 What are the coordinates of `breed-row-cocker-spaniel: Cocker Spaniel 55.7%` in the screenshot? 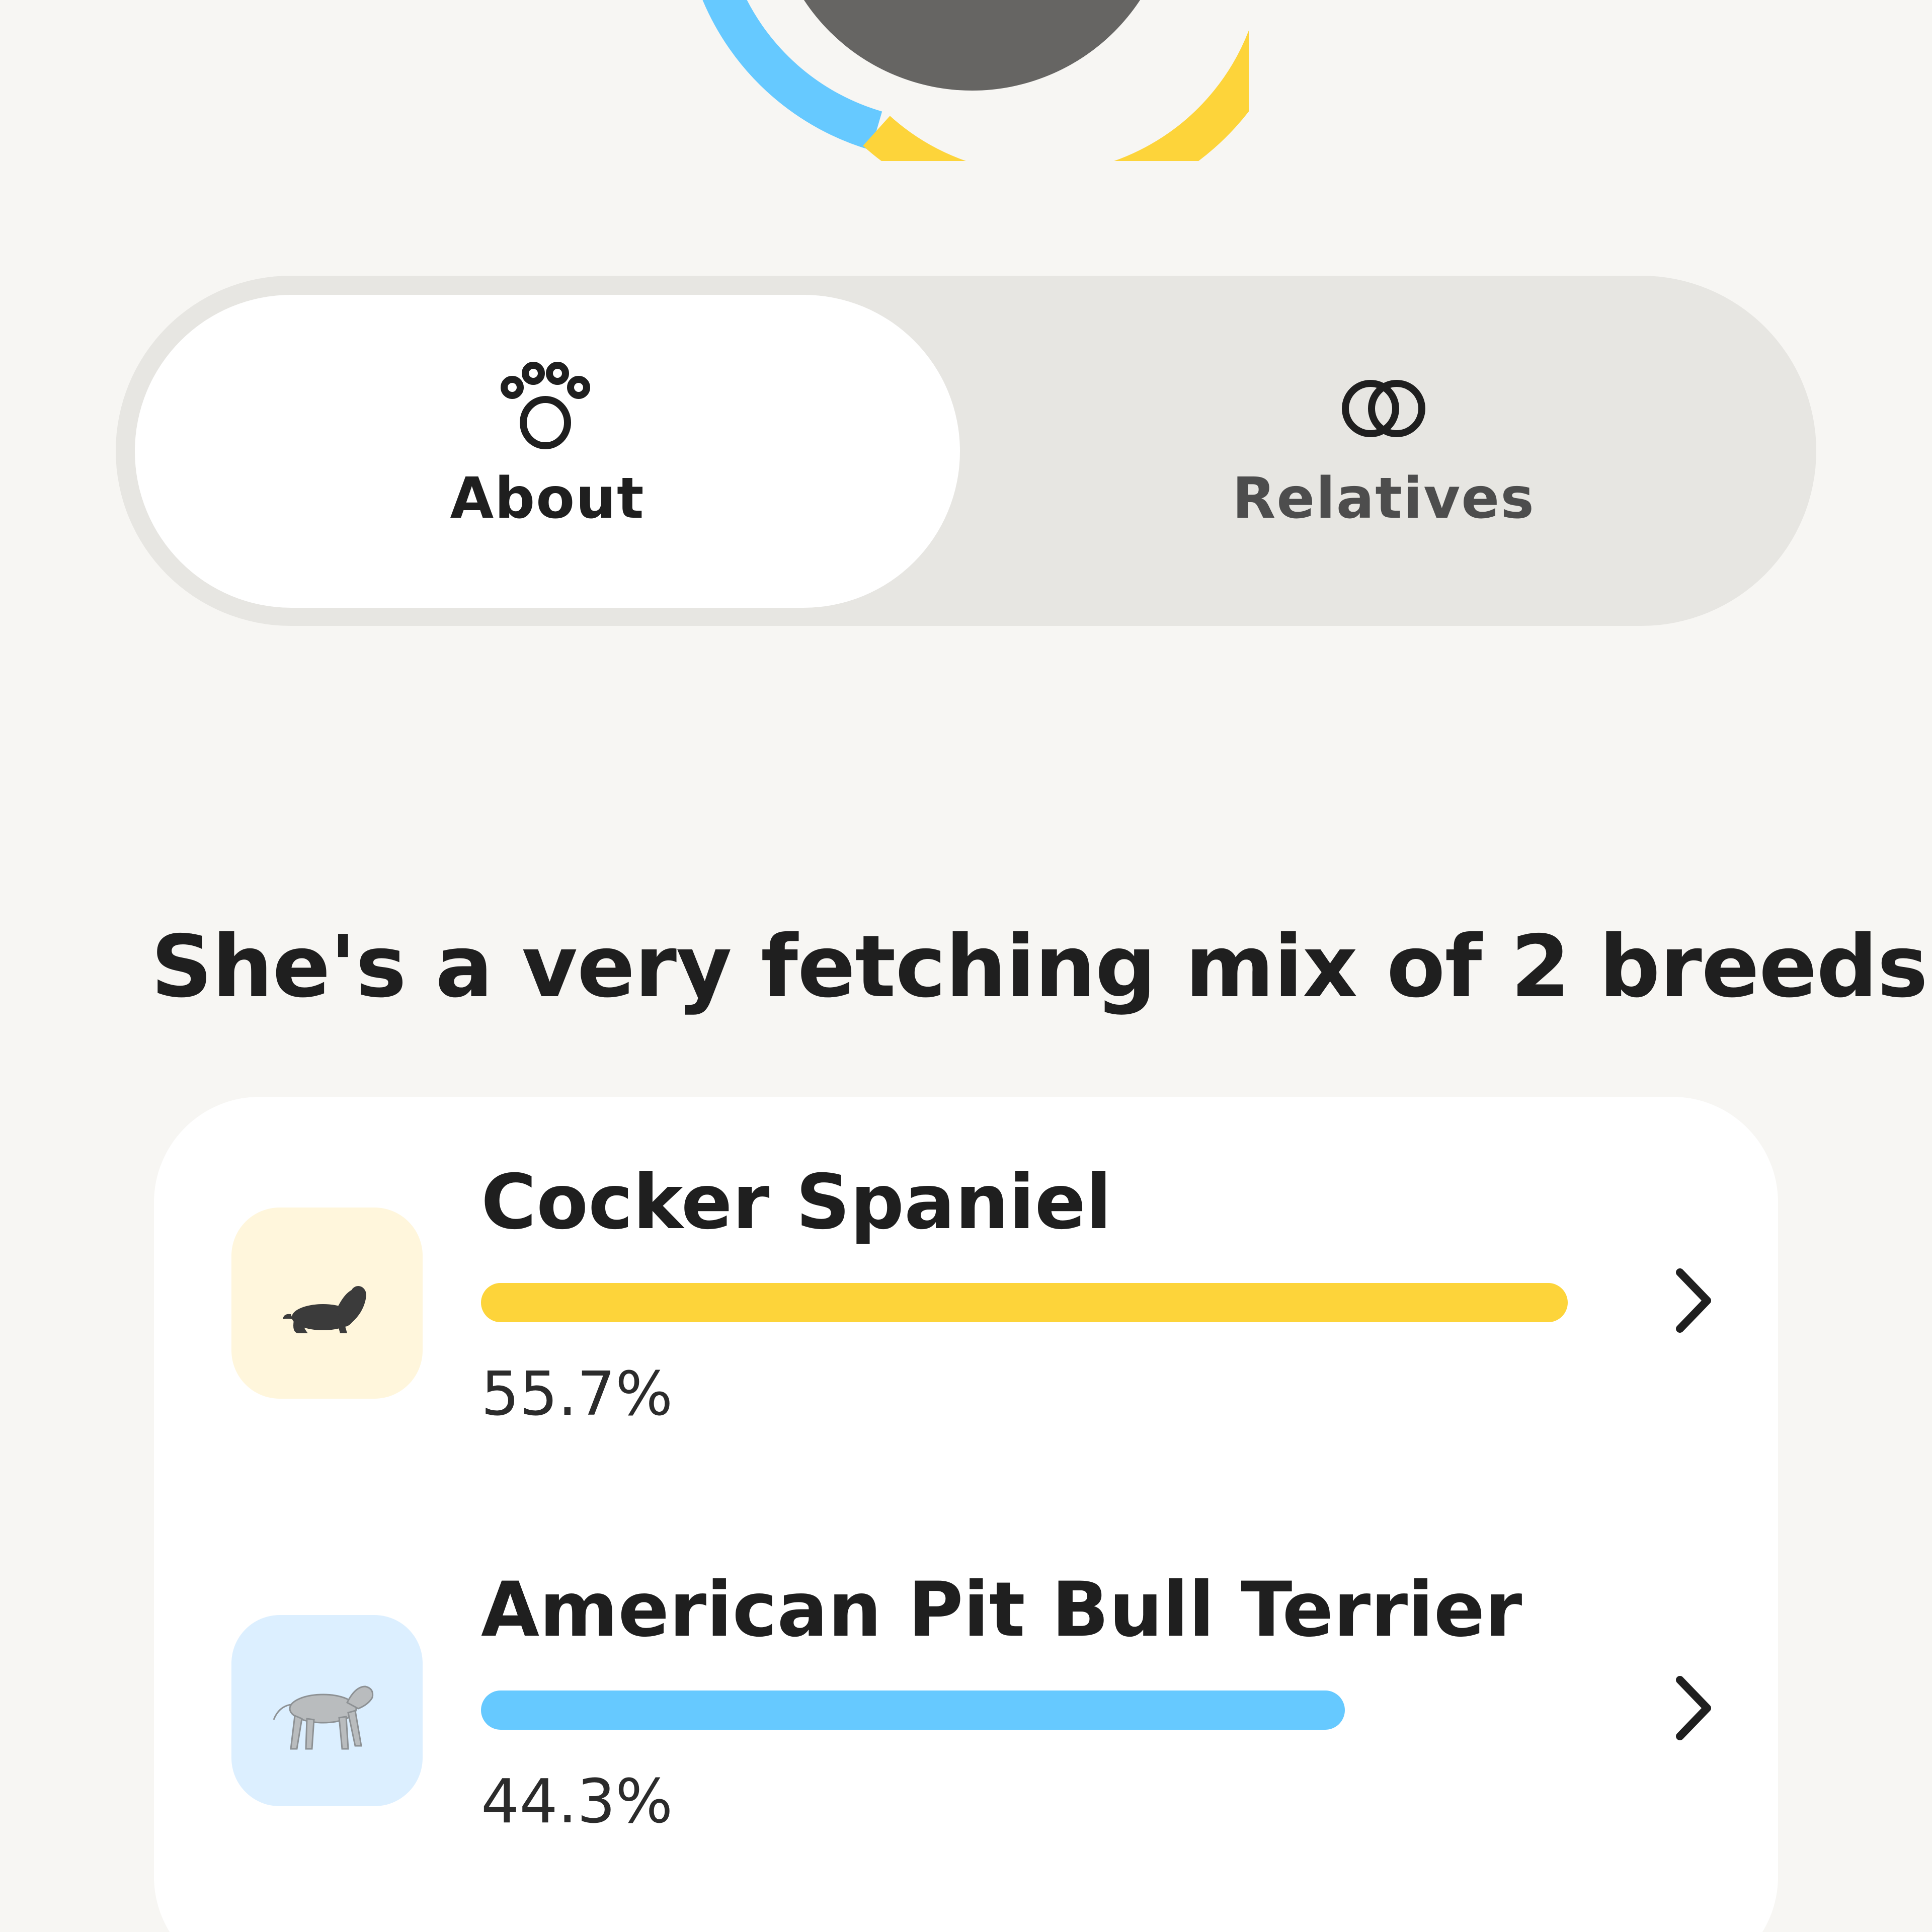 It's located at (966, 1318).